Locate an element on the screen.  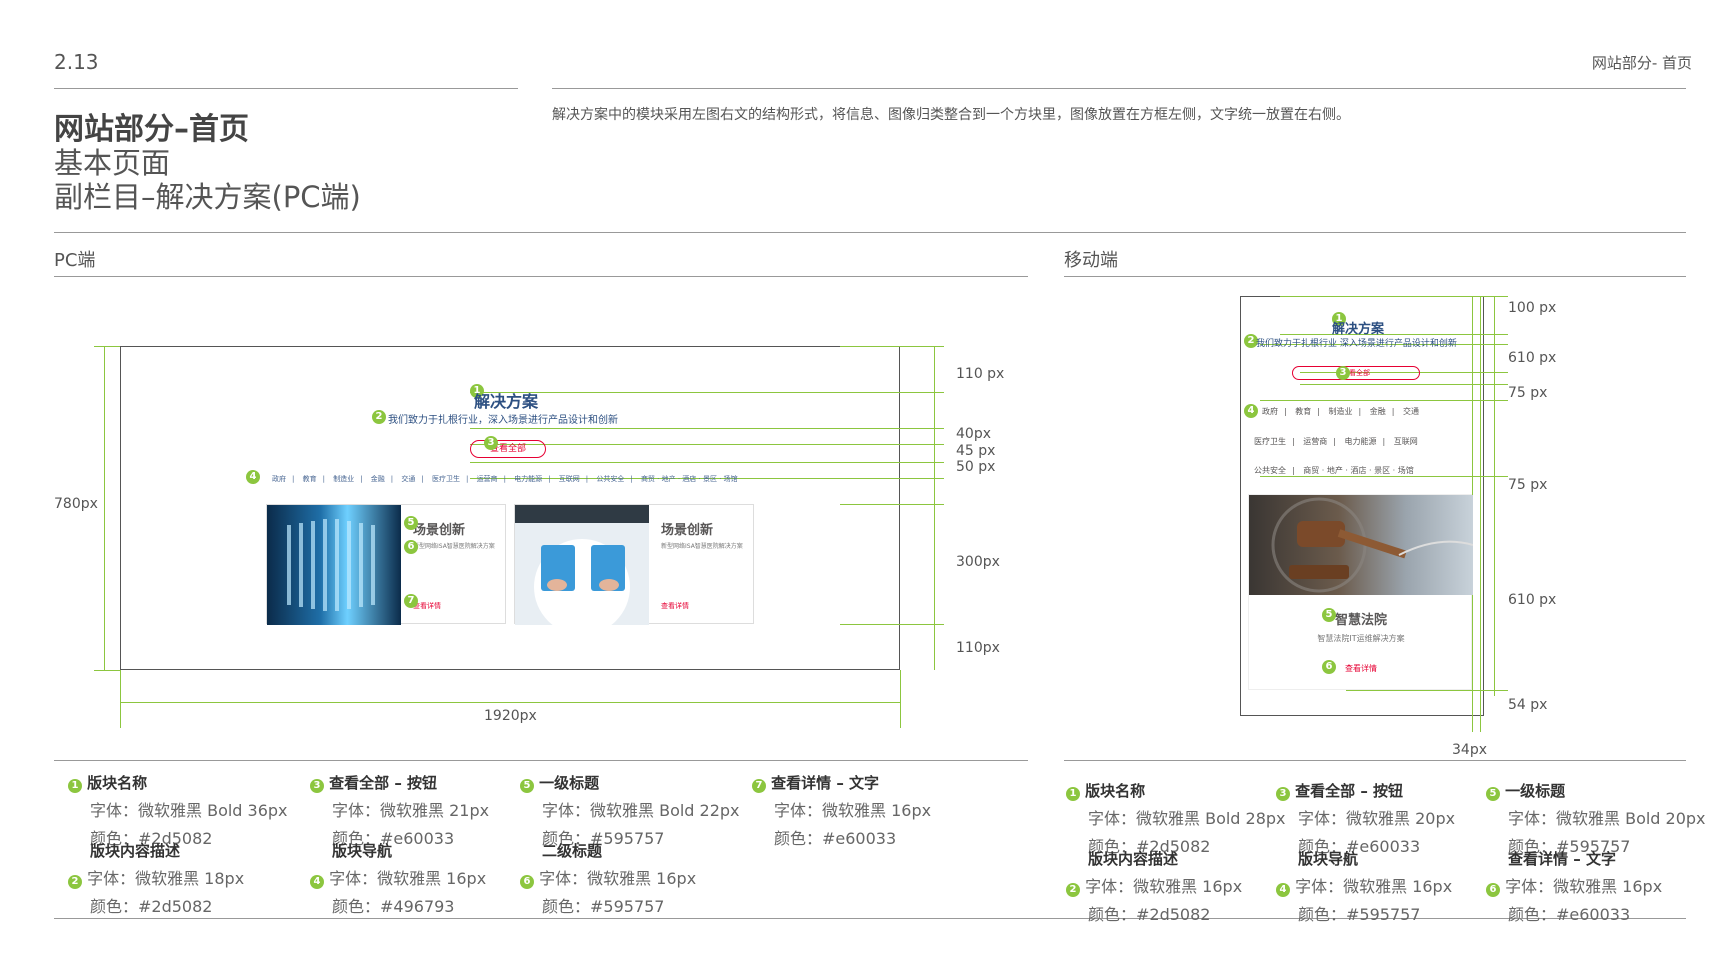
gavel-image is located at coordinates (1361, 545).